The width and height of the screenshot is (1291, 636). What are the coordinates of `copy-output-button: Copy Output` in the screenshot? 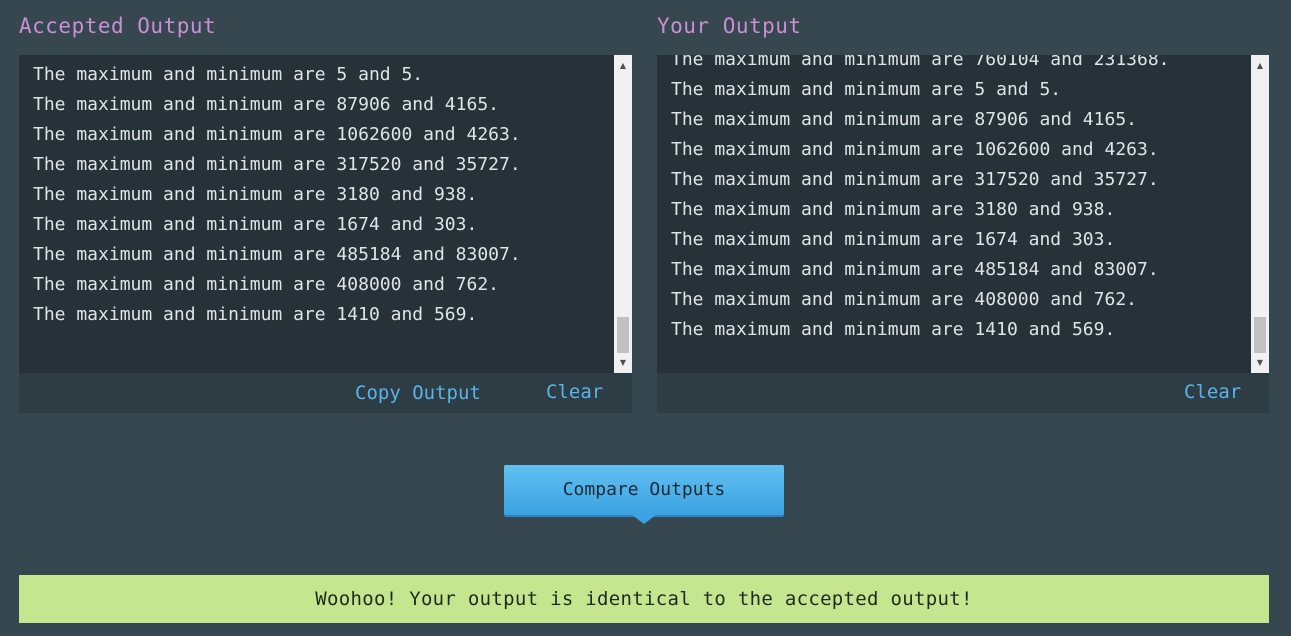 It's located at (418, 393).